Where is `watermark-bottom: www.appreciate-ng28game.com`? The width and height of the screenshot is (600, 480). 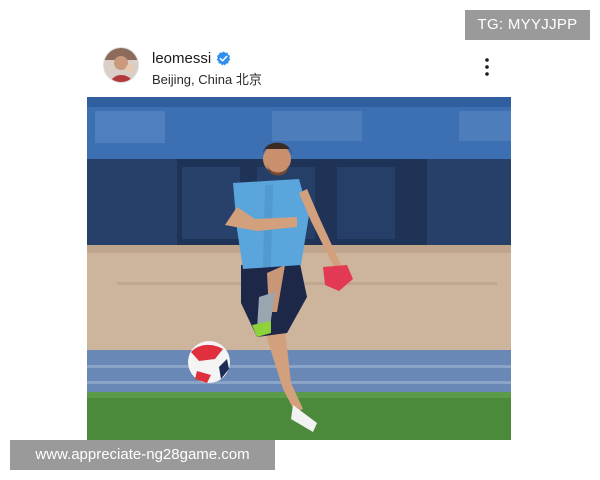
watermark-bottom: www.appreciate-ng28game.com is located at coordinates (142, 455).